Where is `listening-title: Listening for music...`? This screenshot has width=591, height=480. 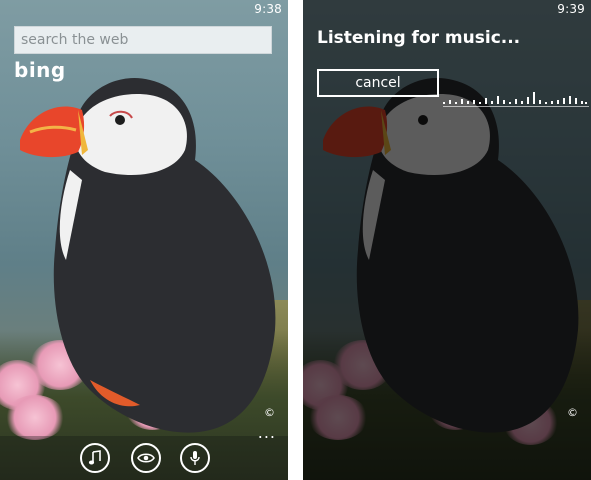
listening-title: Listening for music... is located at coordinates (419, 38).